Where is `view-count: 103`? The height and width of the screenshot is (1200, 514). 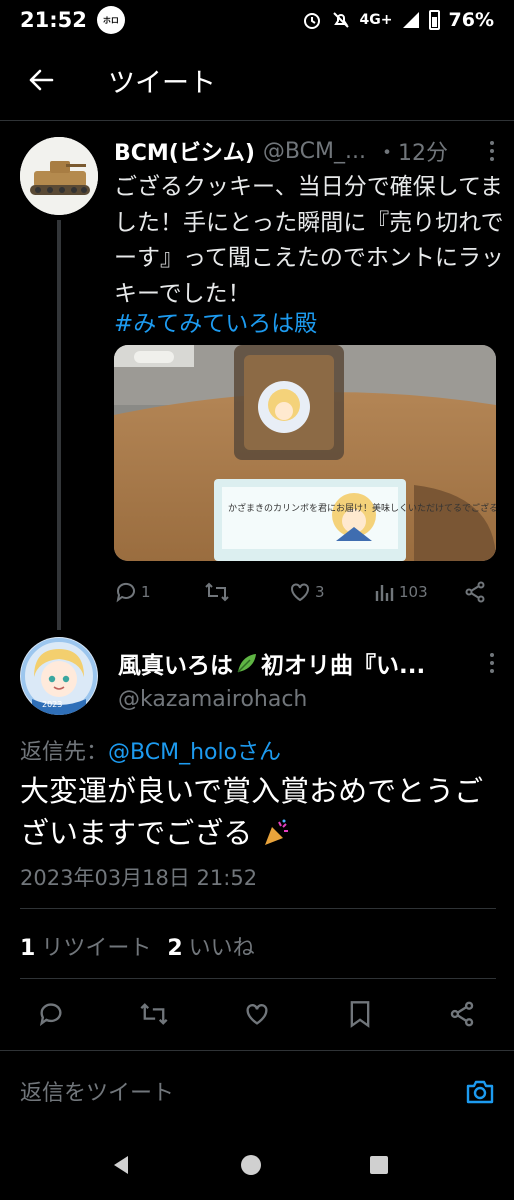 view-count: 103 is located at coordinates (413, 592).